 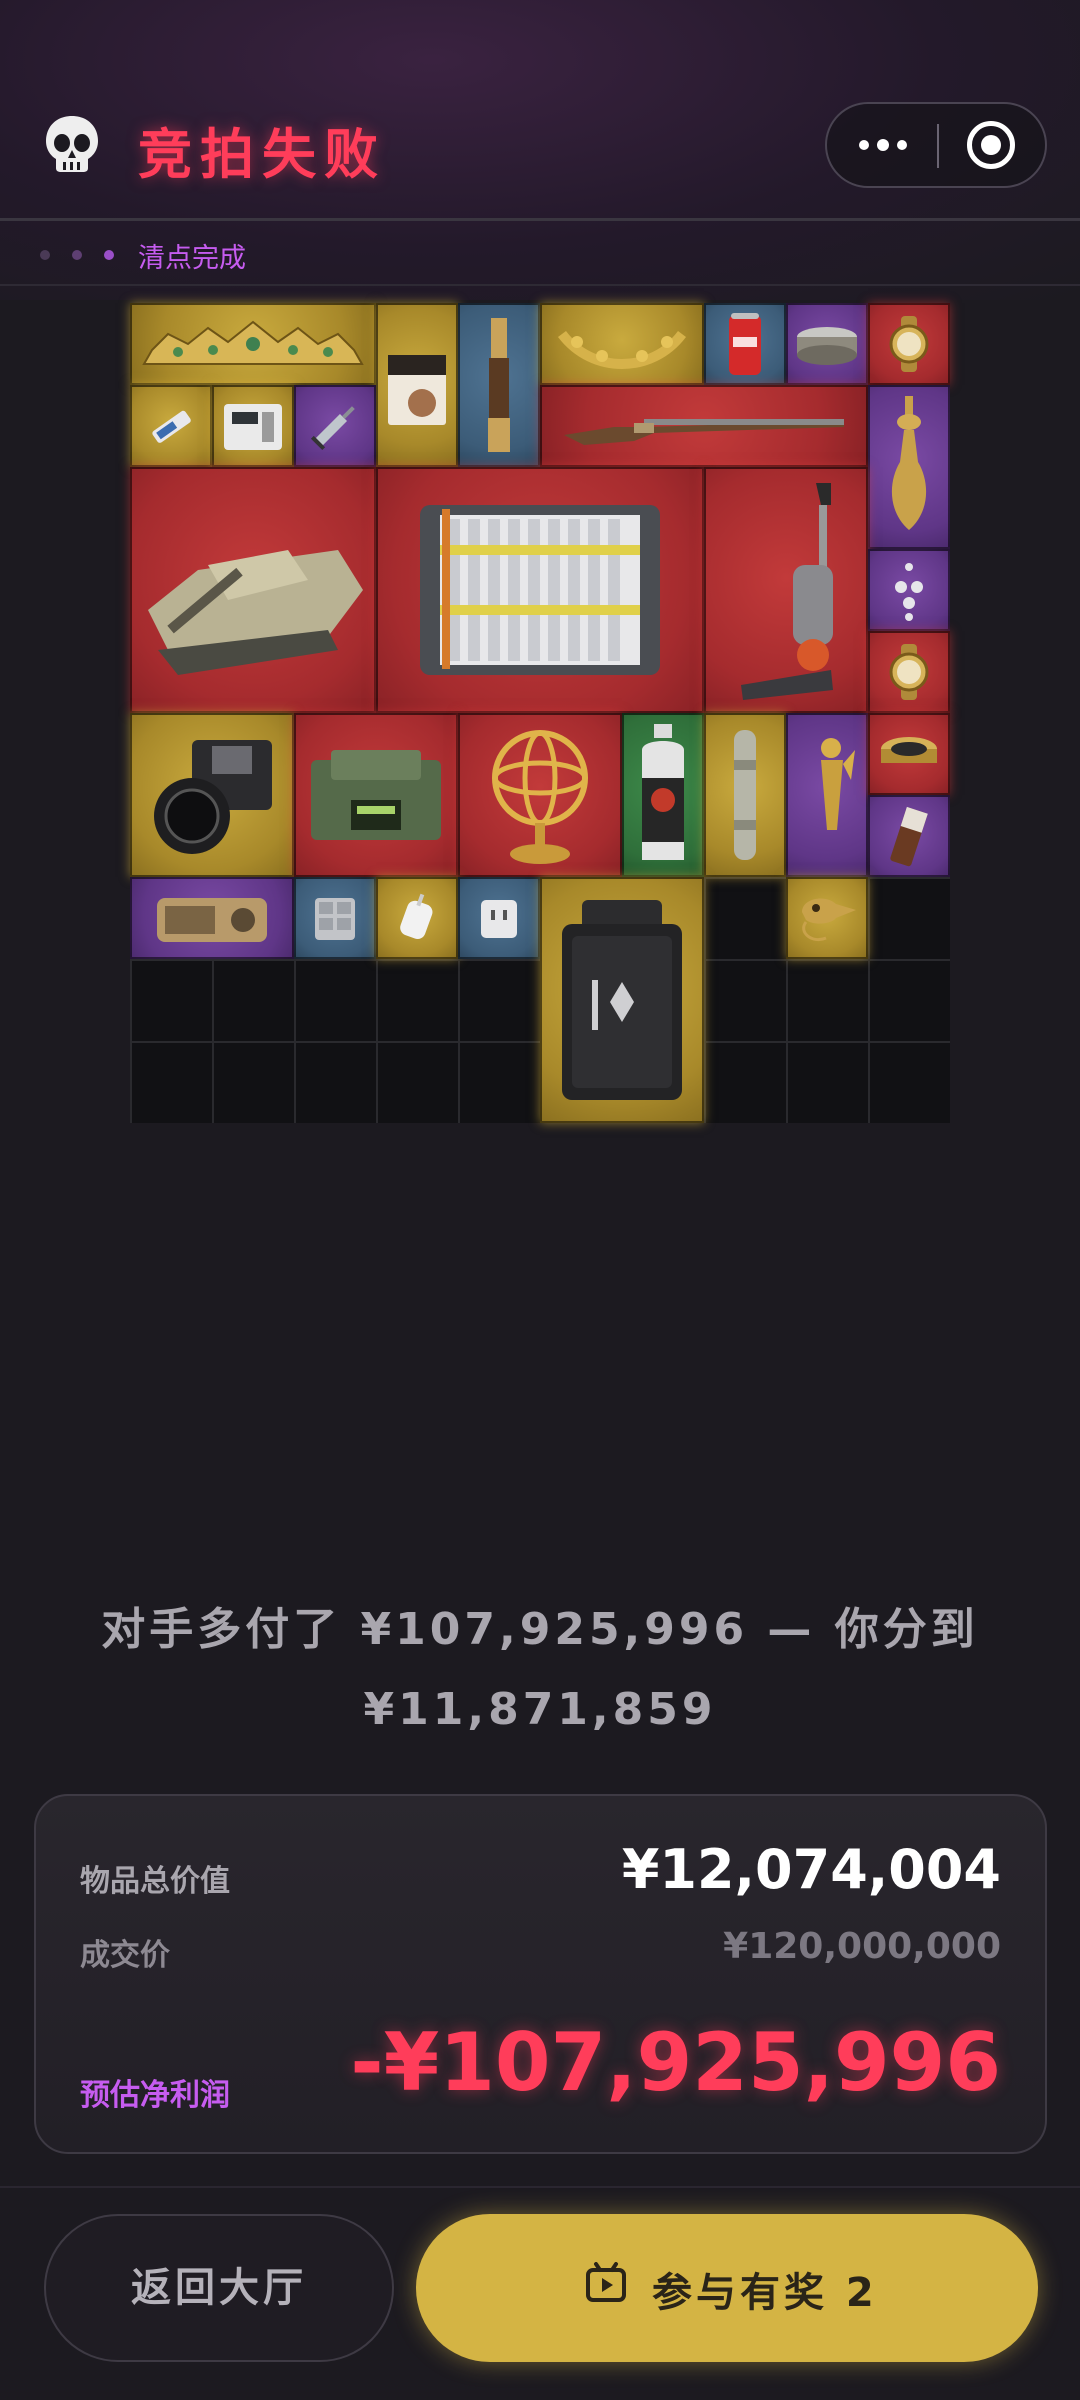 What do you see at coordinates (991, 145) in the screenshot?
I see `close-target-icon` at bounding box center [991, 145].